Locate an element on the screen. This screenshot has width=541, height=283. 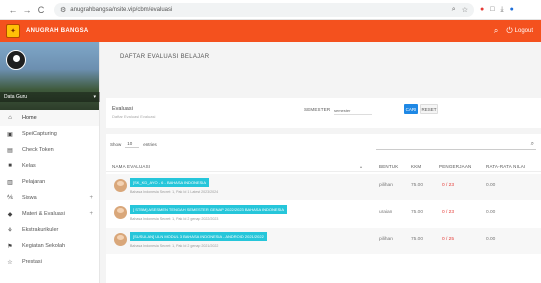
sidebar-item-label: Kelas is located at coordinates (29, 166).